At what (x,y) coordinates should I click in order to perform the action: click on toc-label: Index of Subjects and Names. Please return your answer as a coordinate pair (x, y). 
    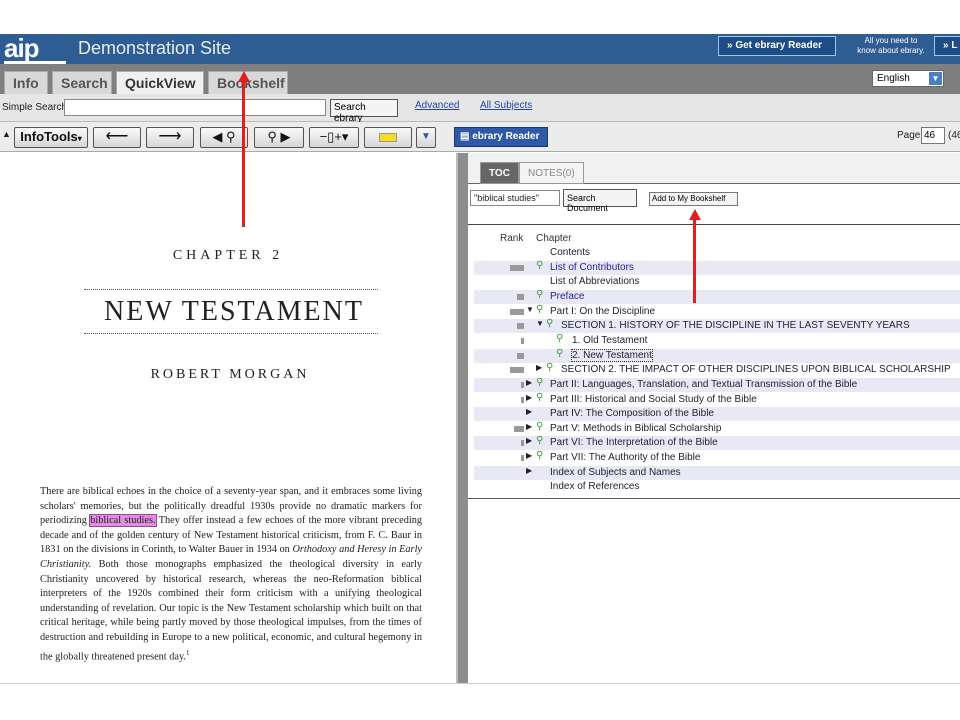
    Looking at the image, I should click on (615, 472).